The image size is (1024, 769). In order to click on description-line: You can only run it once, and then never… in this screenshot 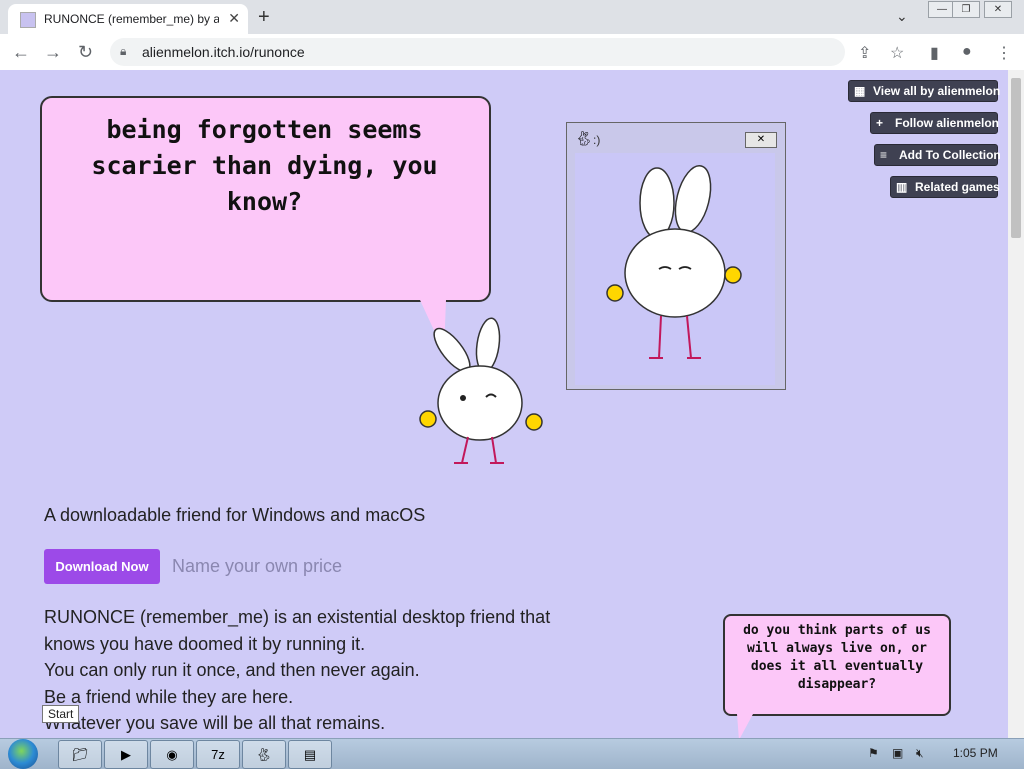, I will do `click(232, 670)`.